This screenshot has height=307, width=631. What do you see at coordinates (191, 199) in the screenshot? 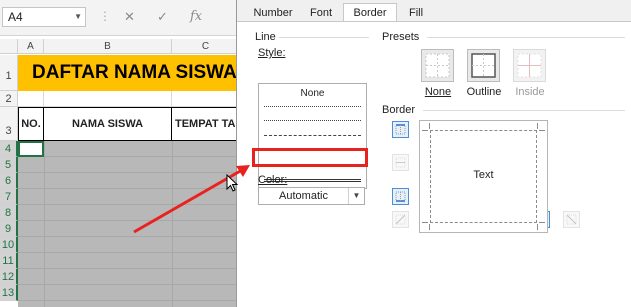
I see `annotation-arrow-icon` at bounding box center [191, 199].